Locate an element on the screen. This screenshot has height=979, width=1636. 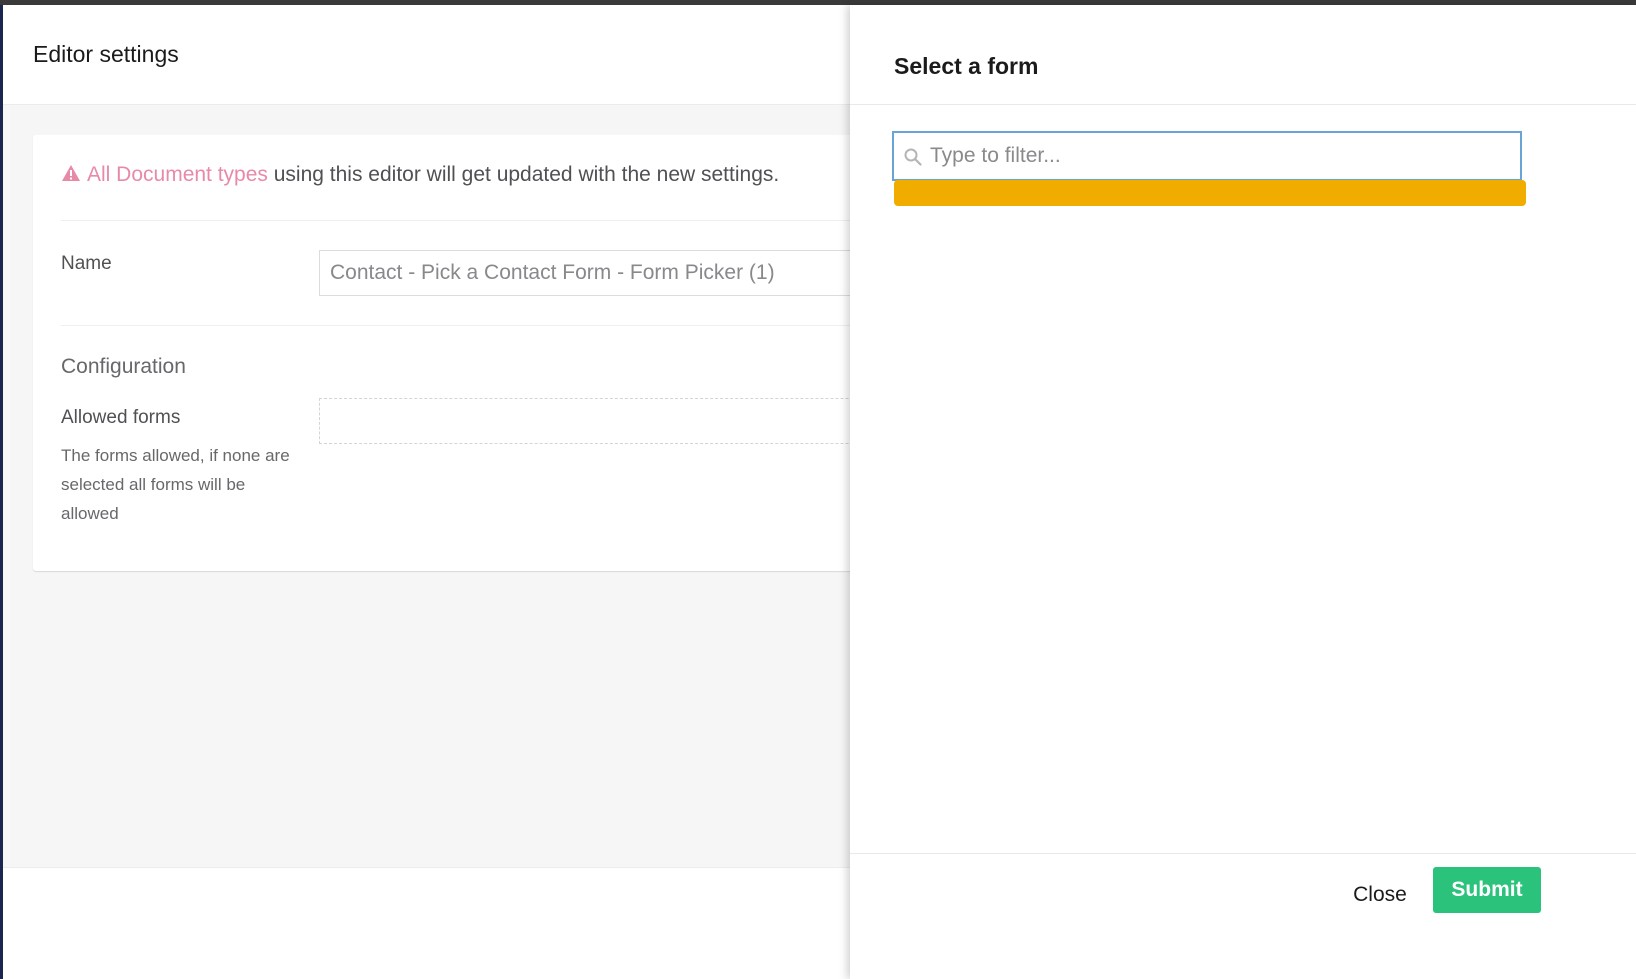
filter-input is located at coordinates (1220, 156).